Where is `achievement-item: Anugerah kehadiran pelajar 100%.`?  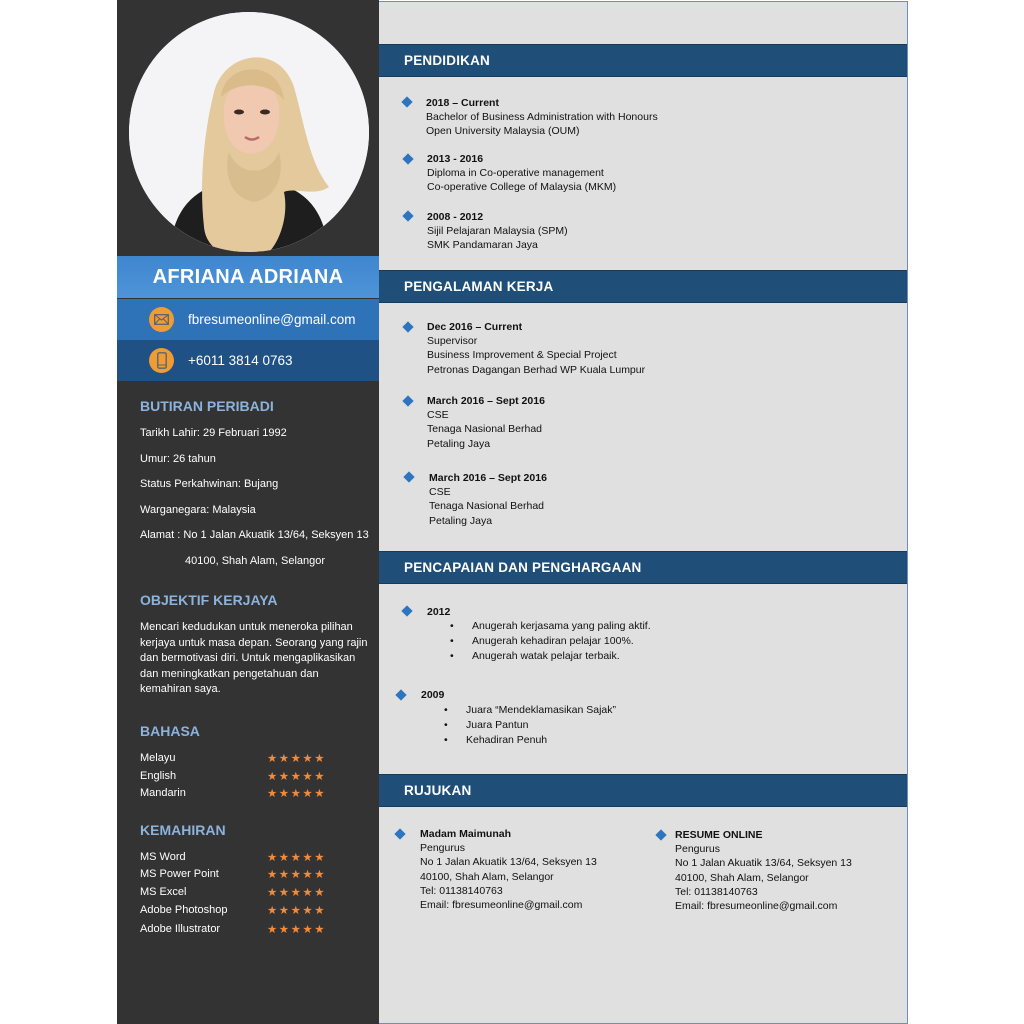 achievement-item: Anugerah kehadiran pelajar 100%. is located at coordinates (550, 641).